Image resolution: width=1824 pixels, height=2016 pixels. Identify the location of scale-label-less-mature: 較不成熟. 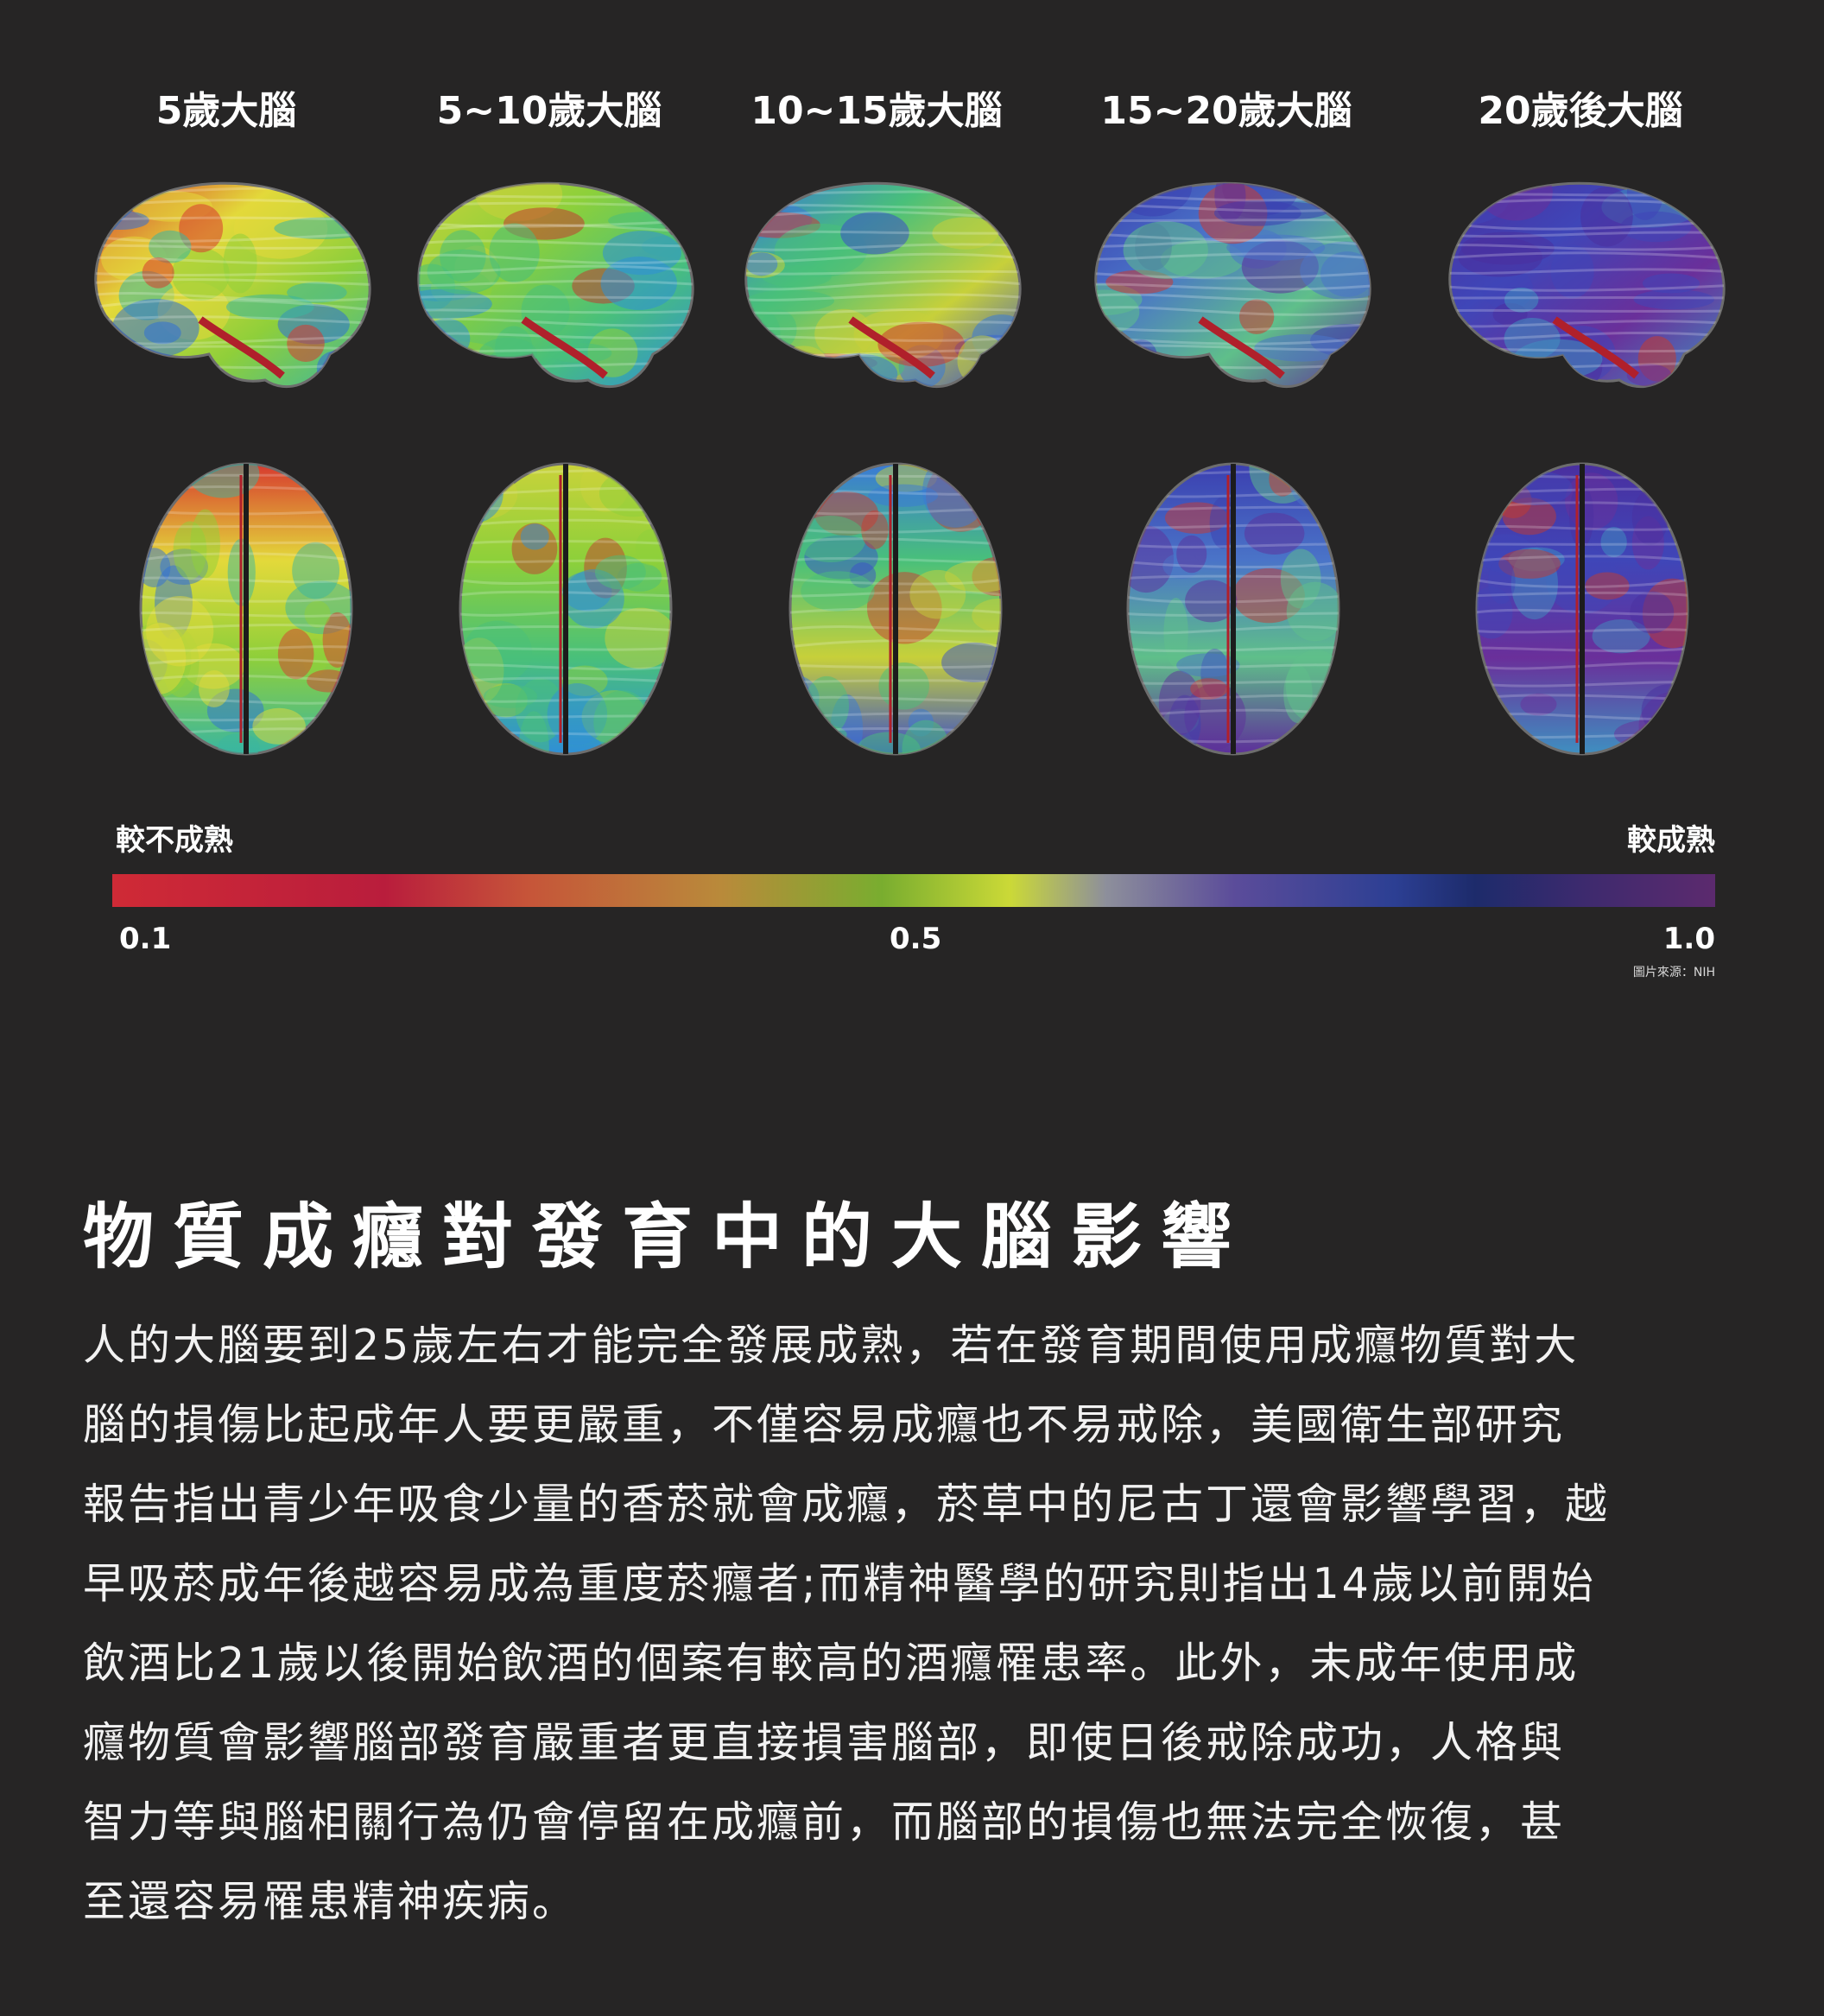
(174, 841).